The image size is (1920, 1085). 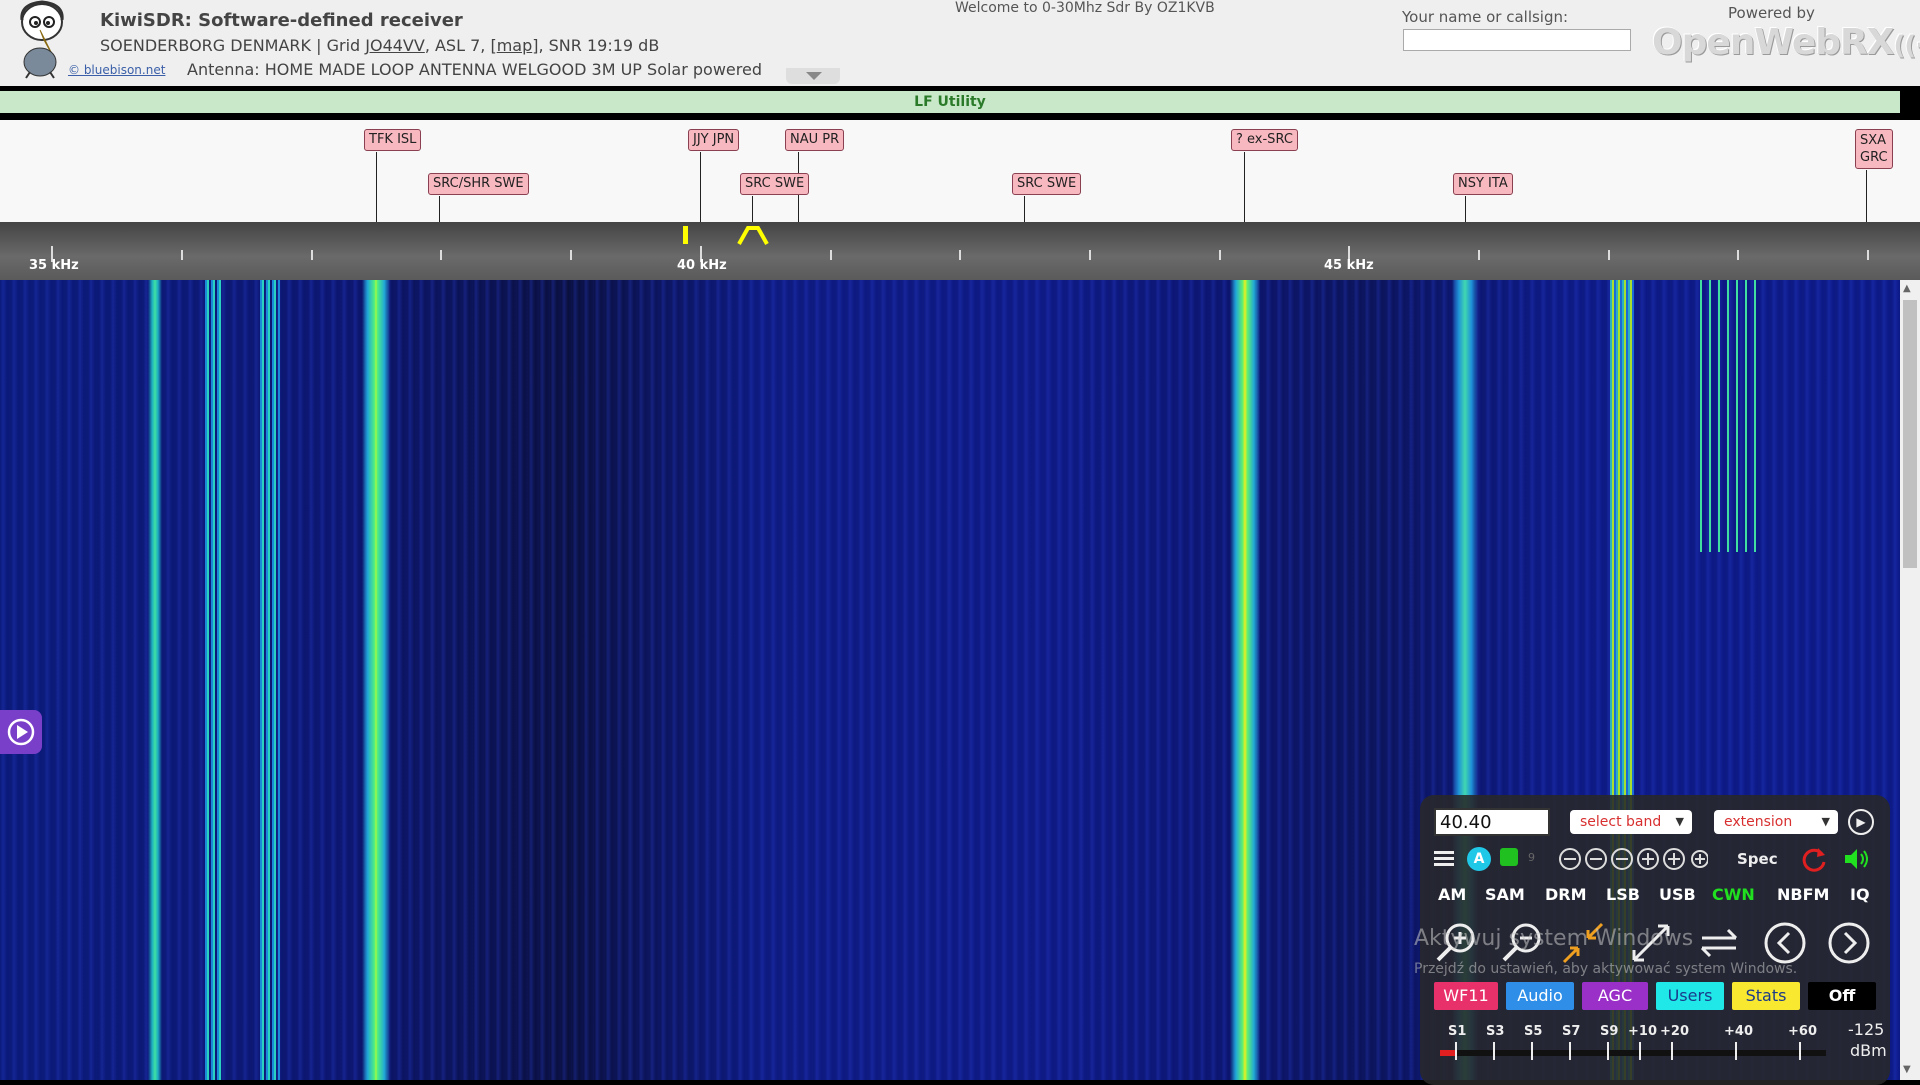 What do you see at coordinates (1803, 895) in the screenshot?
I see `mode-nbfm-button: NBFM` at bounding box center [1803, 895].